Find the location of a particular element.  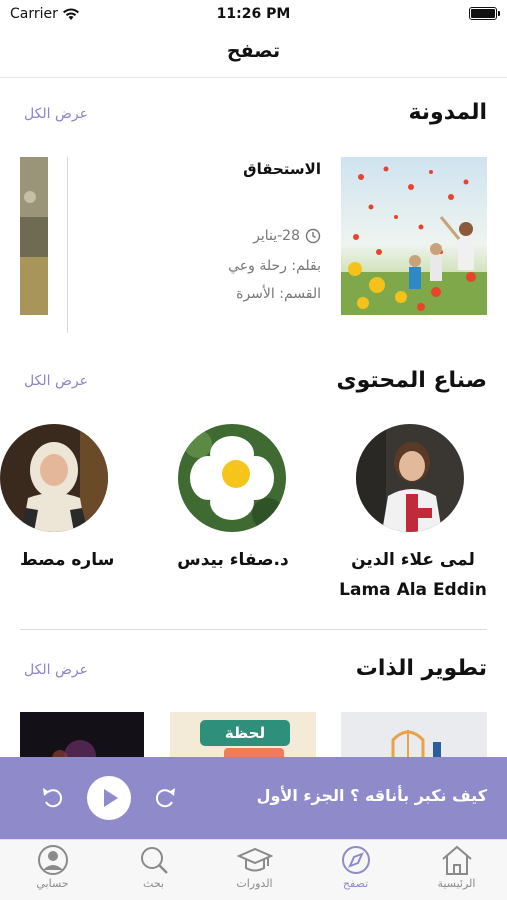

nav-bar: تصفح is located at coordinates (253, 54).